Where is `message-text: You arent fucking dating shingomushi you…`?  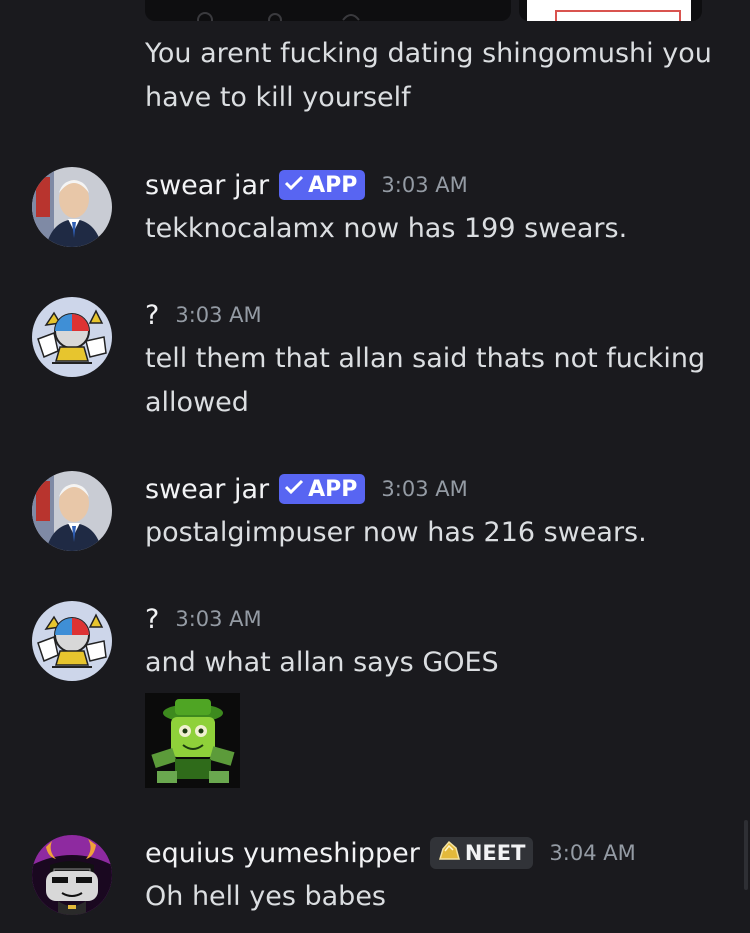 message-text: You arent fucking dating shingomushi you… is located at coordinates (428, 75).